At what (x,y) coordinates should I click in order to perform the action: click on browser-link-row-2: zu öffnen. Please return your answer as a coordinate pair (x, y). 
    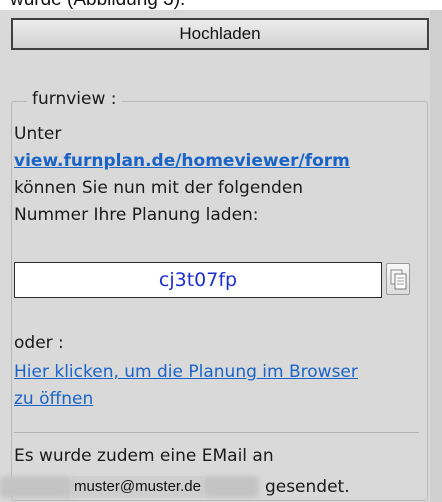
    Looking at the image, I should click on (53, 399).